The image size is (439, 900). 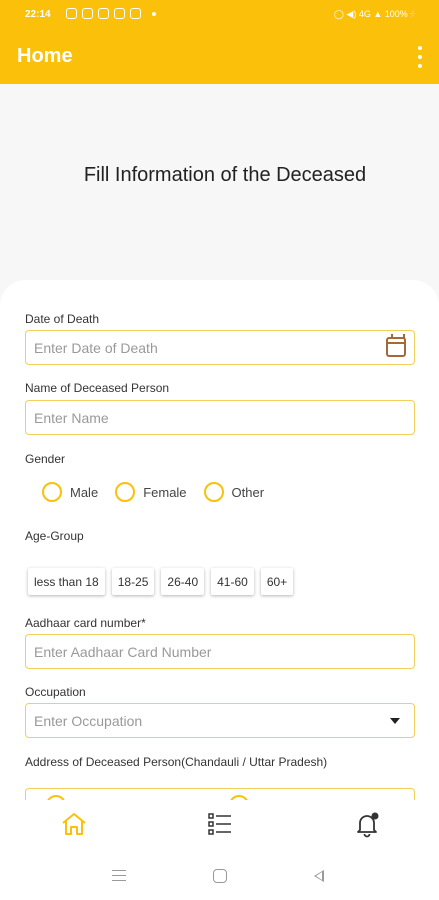 What do you see at coordinates (219, 57) in the screenshot?
I see `app-bar: Home` at bounding box center [219, 57].